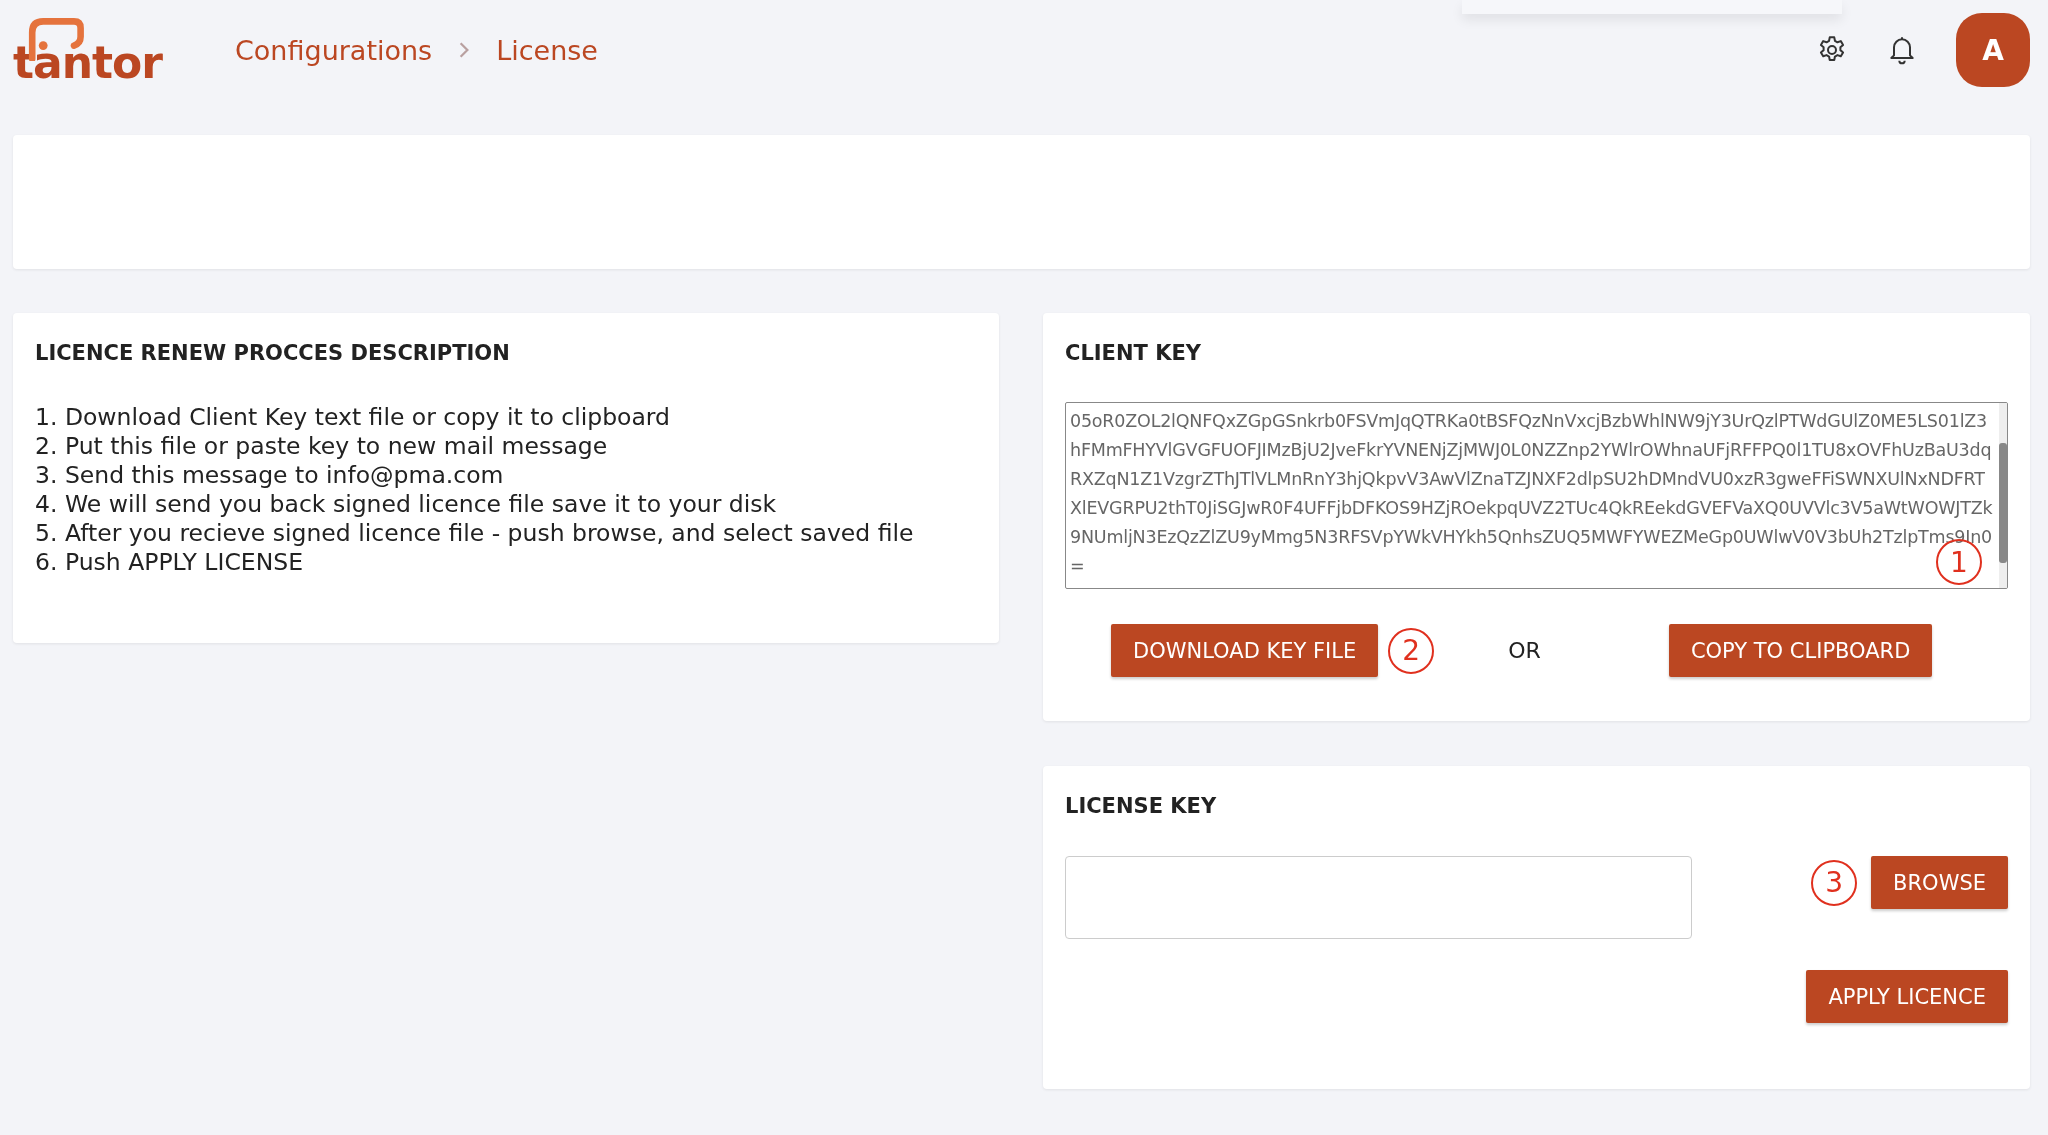 This screenshot has width=2048, height=1135. Describe the element at coordinates (464, 50) in the screenshot. I see `chevron-right-icon` at that location.